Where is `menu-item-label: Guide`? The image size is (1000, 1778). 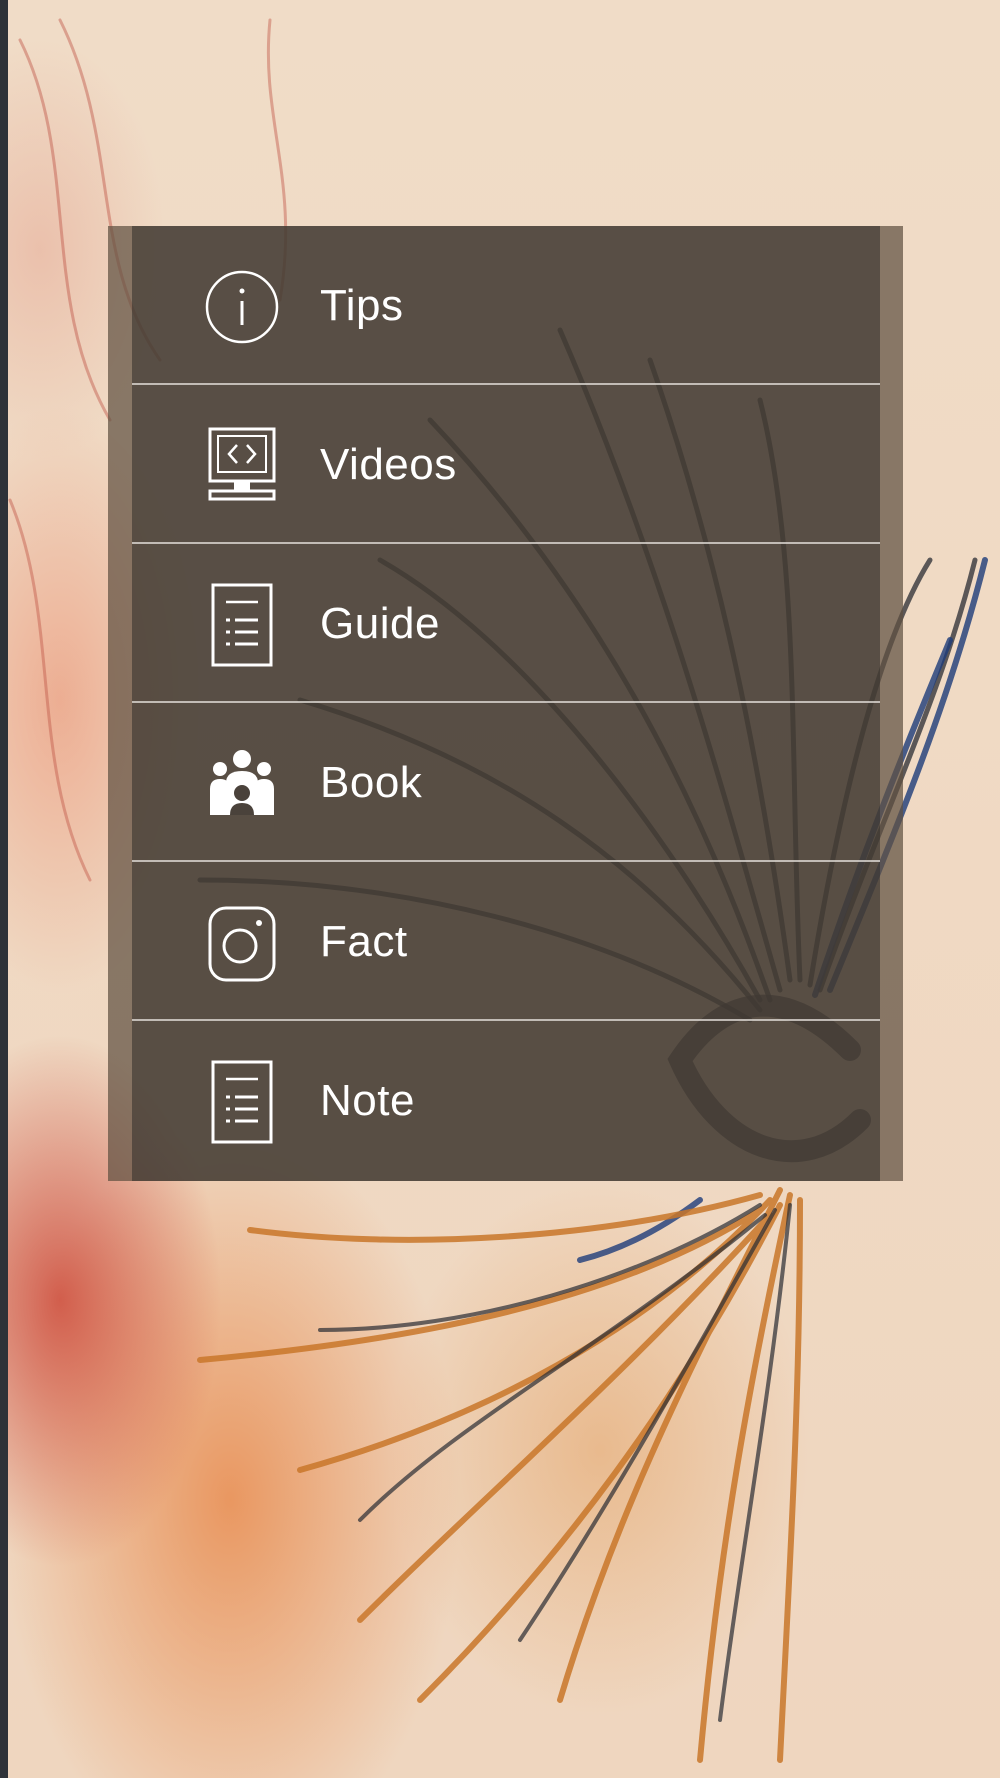 menu-item-label: Guide is located at coordinates (380, 623).